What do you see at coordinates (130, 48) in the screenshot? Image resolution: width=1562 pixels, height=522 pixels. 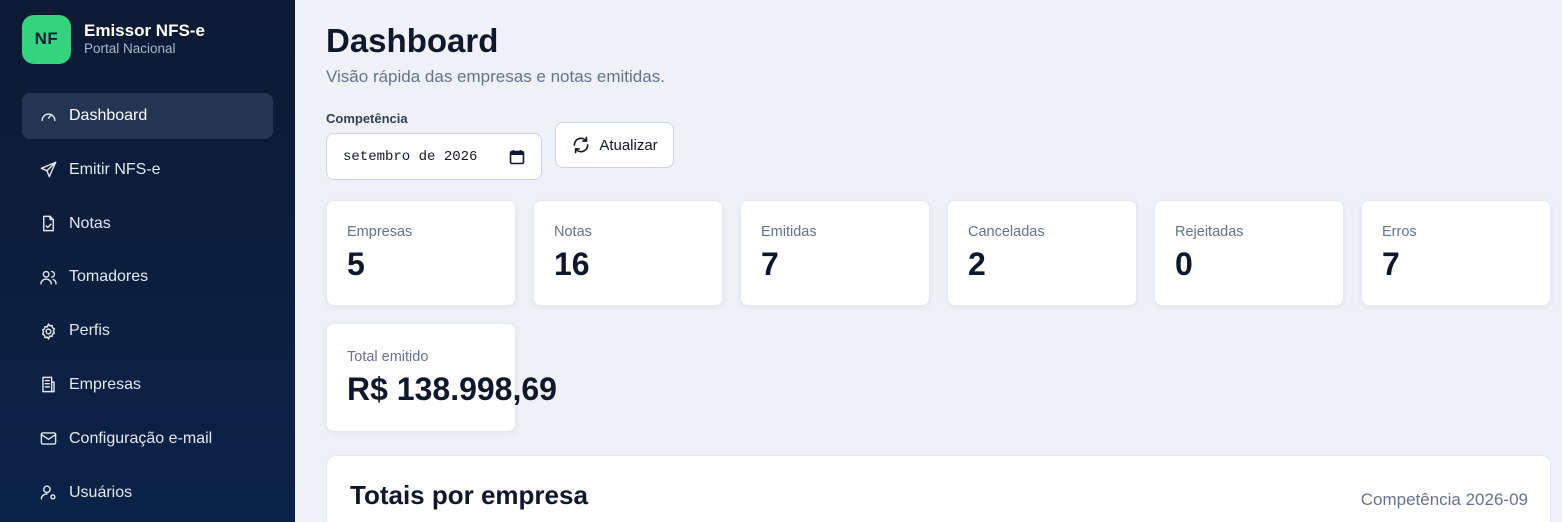 I see `brand-subtitle: Portal Nacional` at bounding box center [130, 48].